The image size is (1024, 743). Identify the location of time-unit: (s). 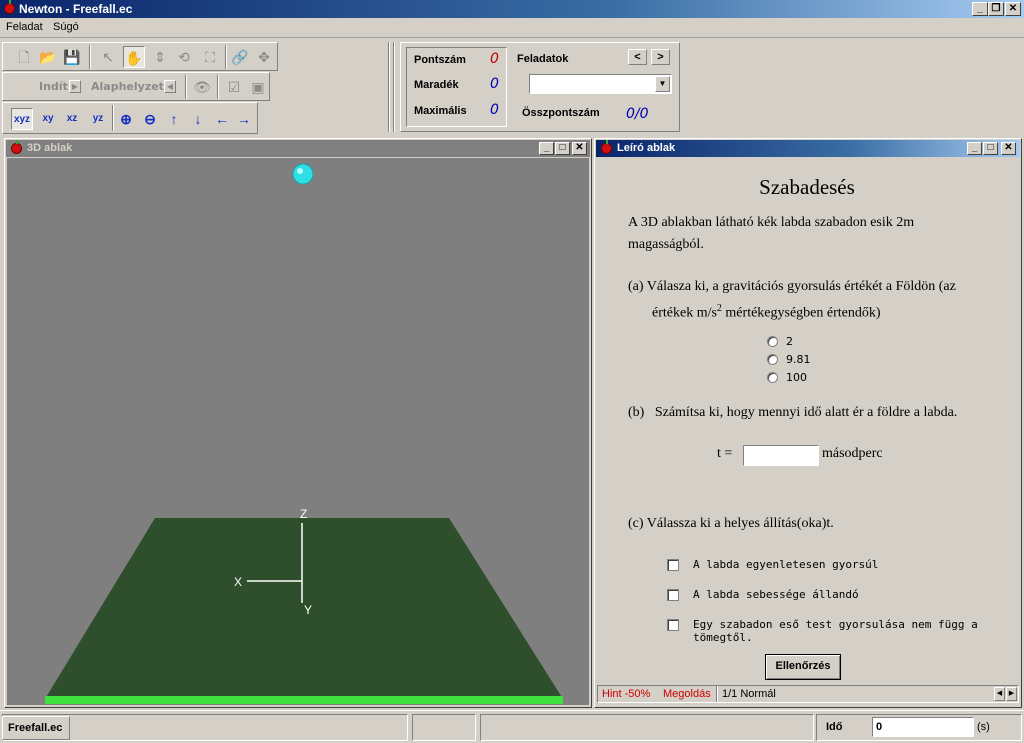
(983, 727).